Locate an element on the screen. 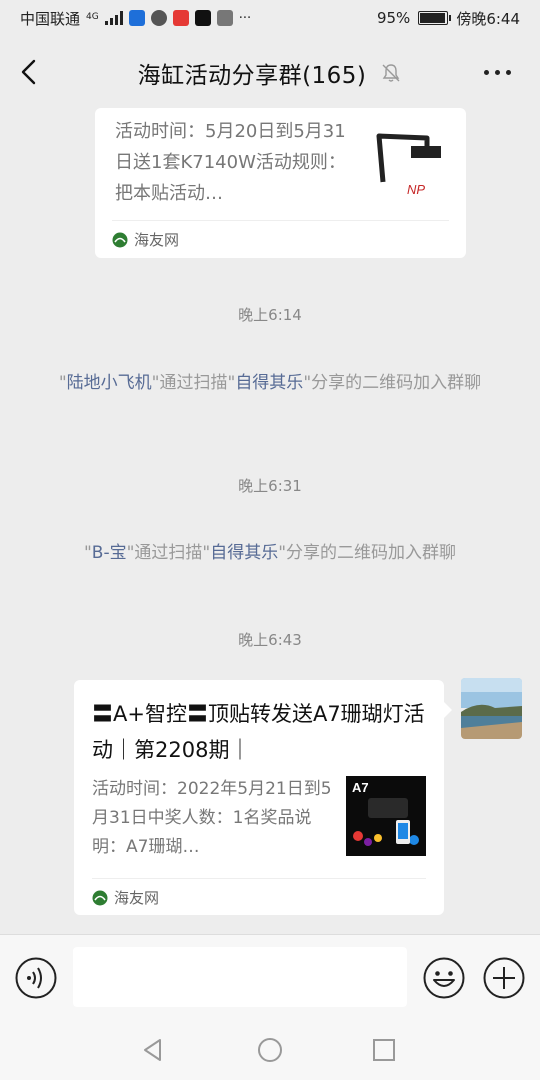 The width and height of the screenshot is (540, 1080). status-right: 95% 傍晚6:44 is located at coordinates (448, 18).